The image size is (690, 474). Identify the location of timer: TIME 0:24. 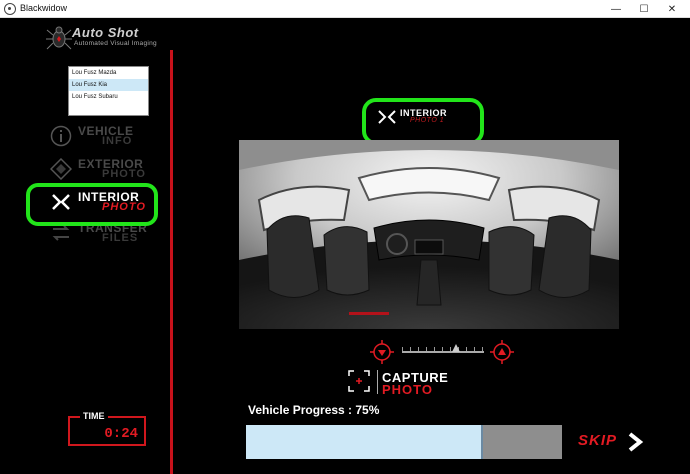
(107, 428).